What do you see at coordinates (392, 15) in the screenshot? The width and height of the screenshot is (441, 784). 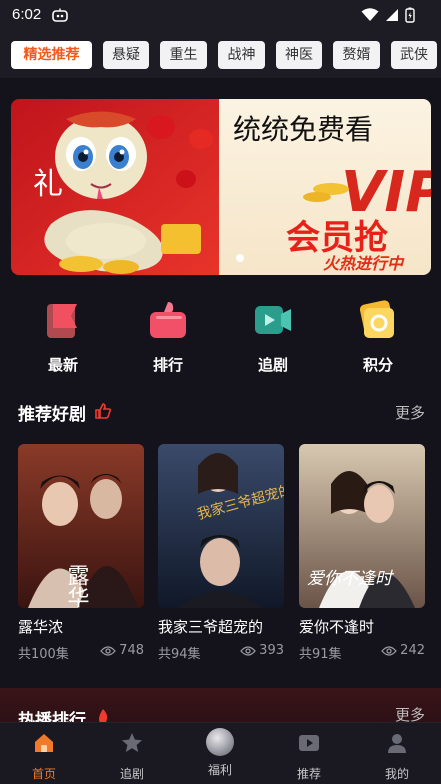 I see `signal-icon` at bounding box center [392, 15].